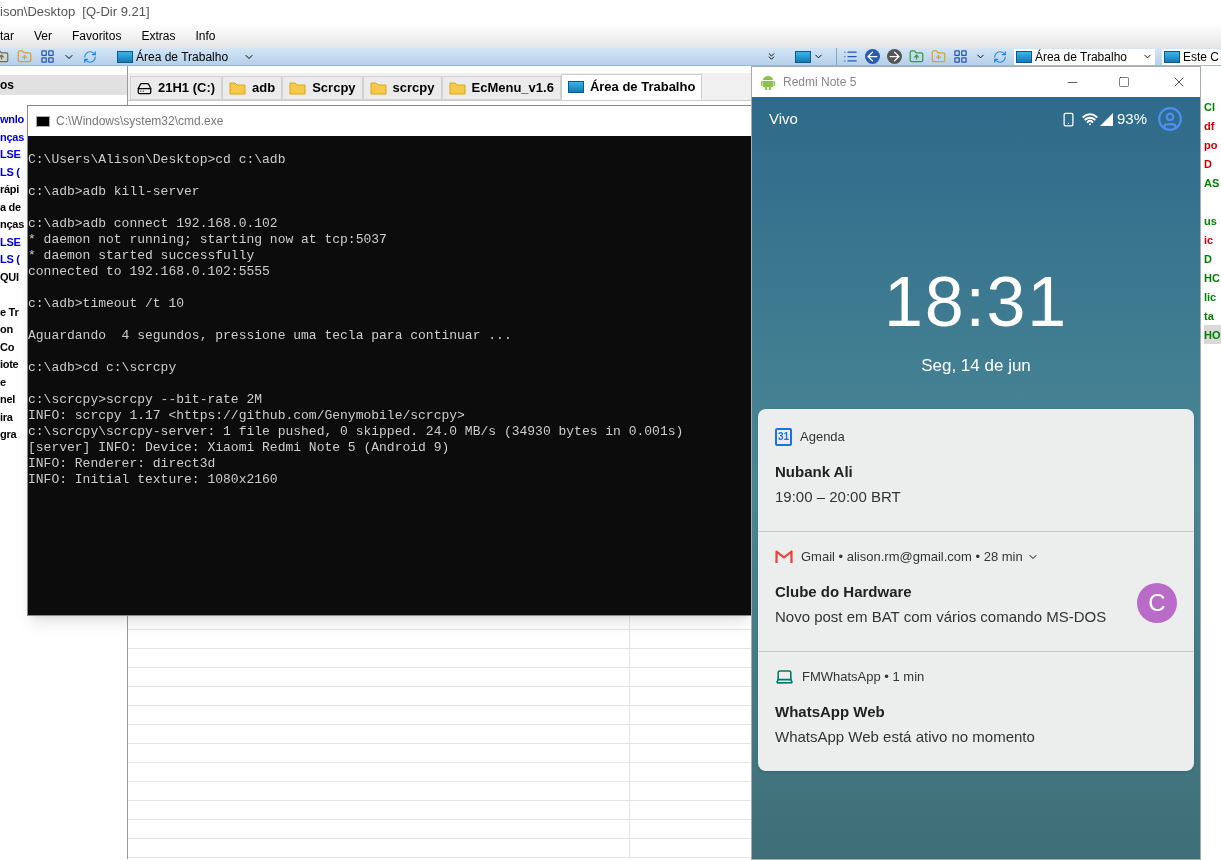 The image size is (1221, 860). I want to click on window-title: C:\Windows\system32\cmd.exe, so click(140, 121).